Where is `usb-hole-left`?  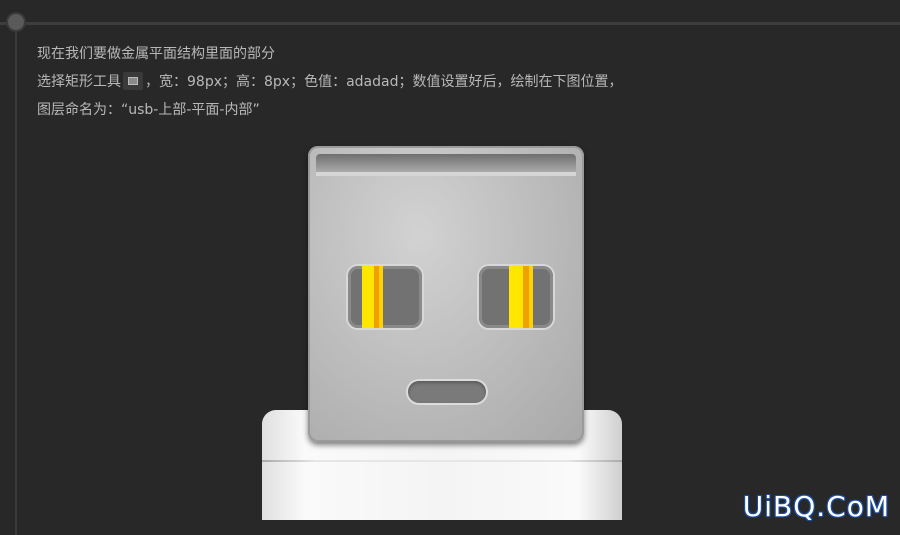 usb-hole-left is located at coordinates (385, 297).